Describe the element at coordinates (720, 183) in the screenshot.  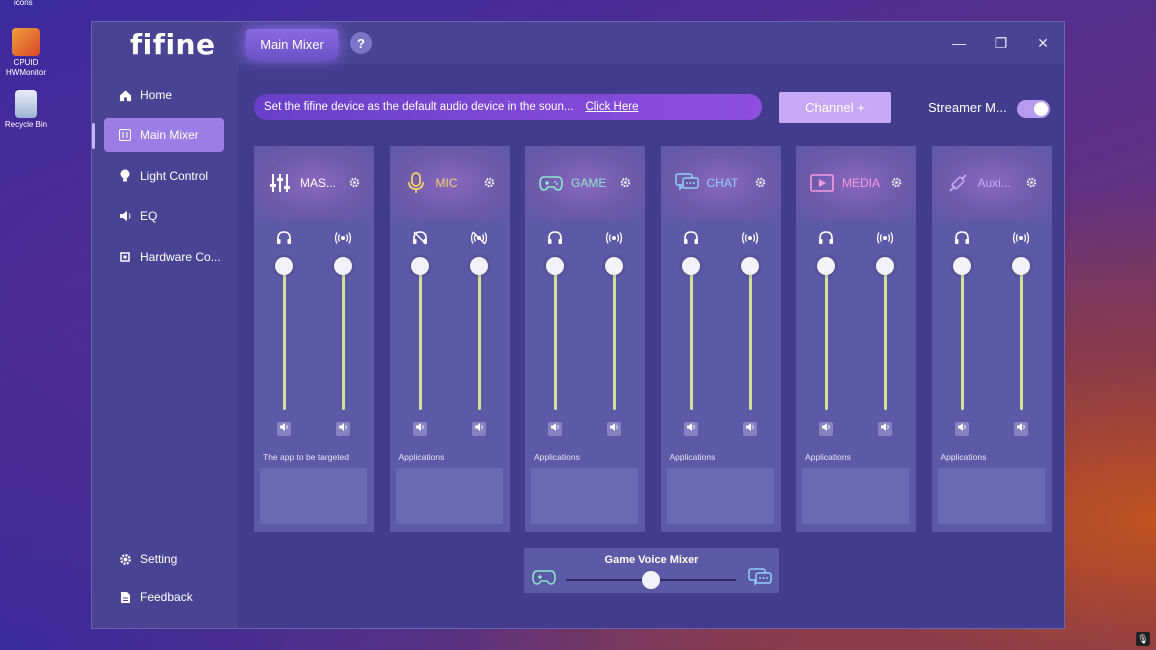
I see `channel-header: CHAT` at that location.